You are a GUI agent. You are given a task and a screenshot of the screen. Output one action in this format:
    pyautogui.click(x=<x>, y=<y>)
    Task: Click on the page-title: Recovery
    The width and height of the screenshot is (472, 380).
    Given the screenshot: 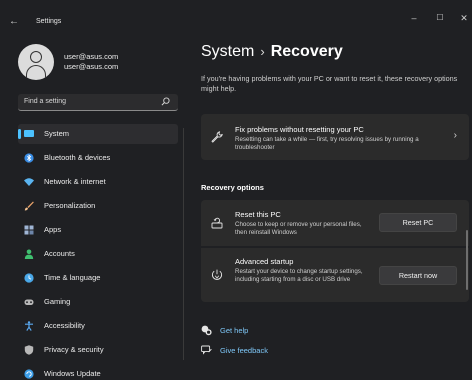 What is the action you would take?
    pyautogui.click(x=306, y=51)
    